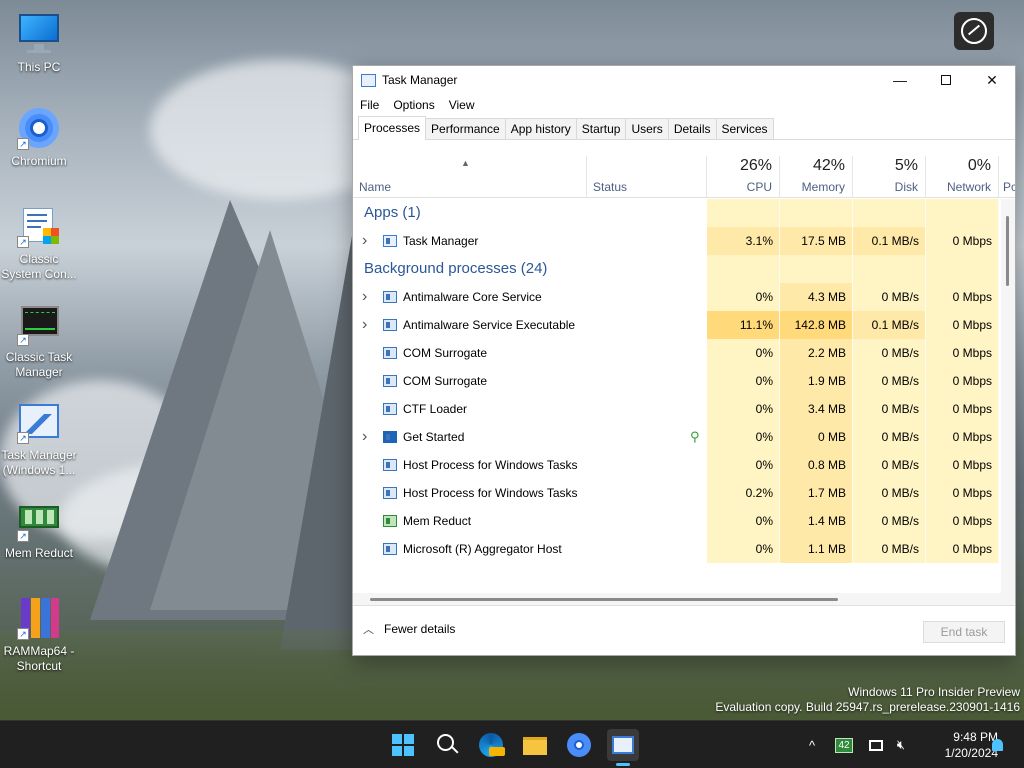  I want to click on fewer-details-label: Fewer details, so click(420, 629).